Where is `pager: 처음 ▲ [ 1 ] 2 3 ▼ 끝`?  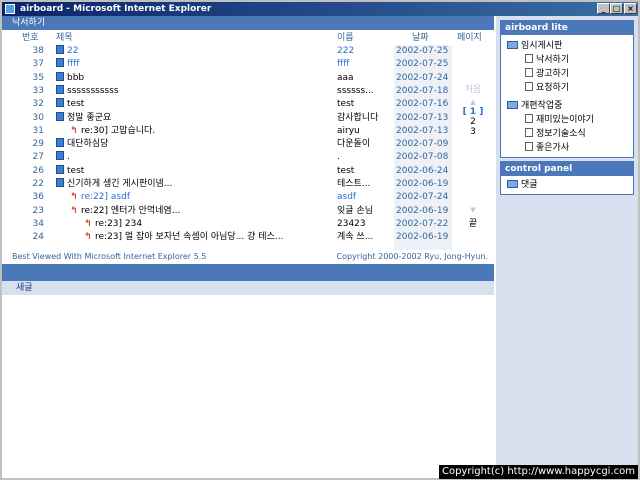 pager: 처음 ▲ [ 1 ] 2 3 ▼ 끝 is located at coordinates (473, 147).